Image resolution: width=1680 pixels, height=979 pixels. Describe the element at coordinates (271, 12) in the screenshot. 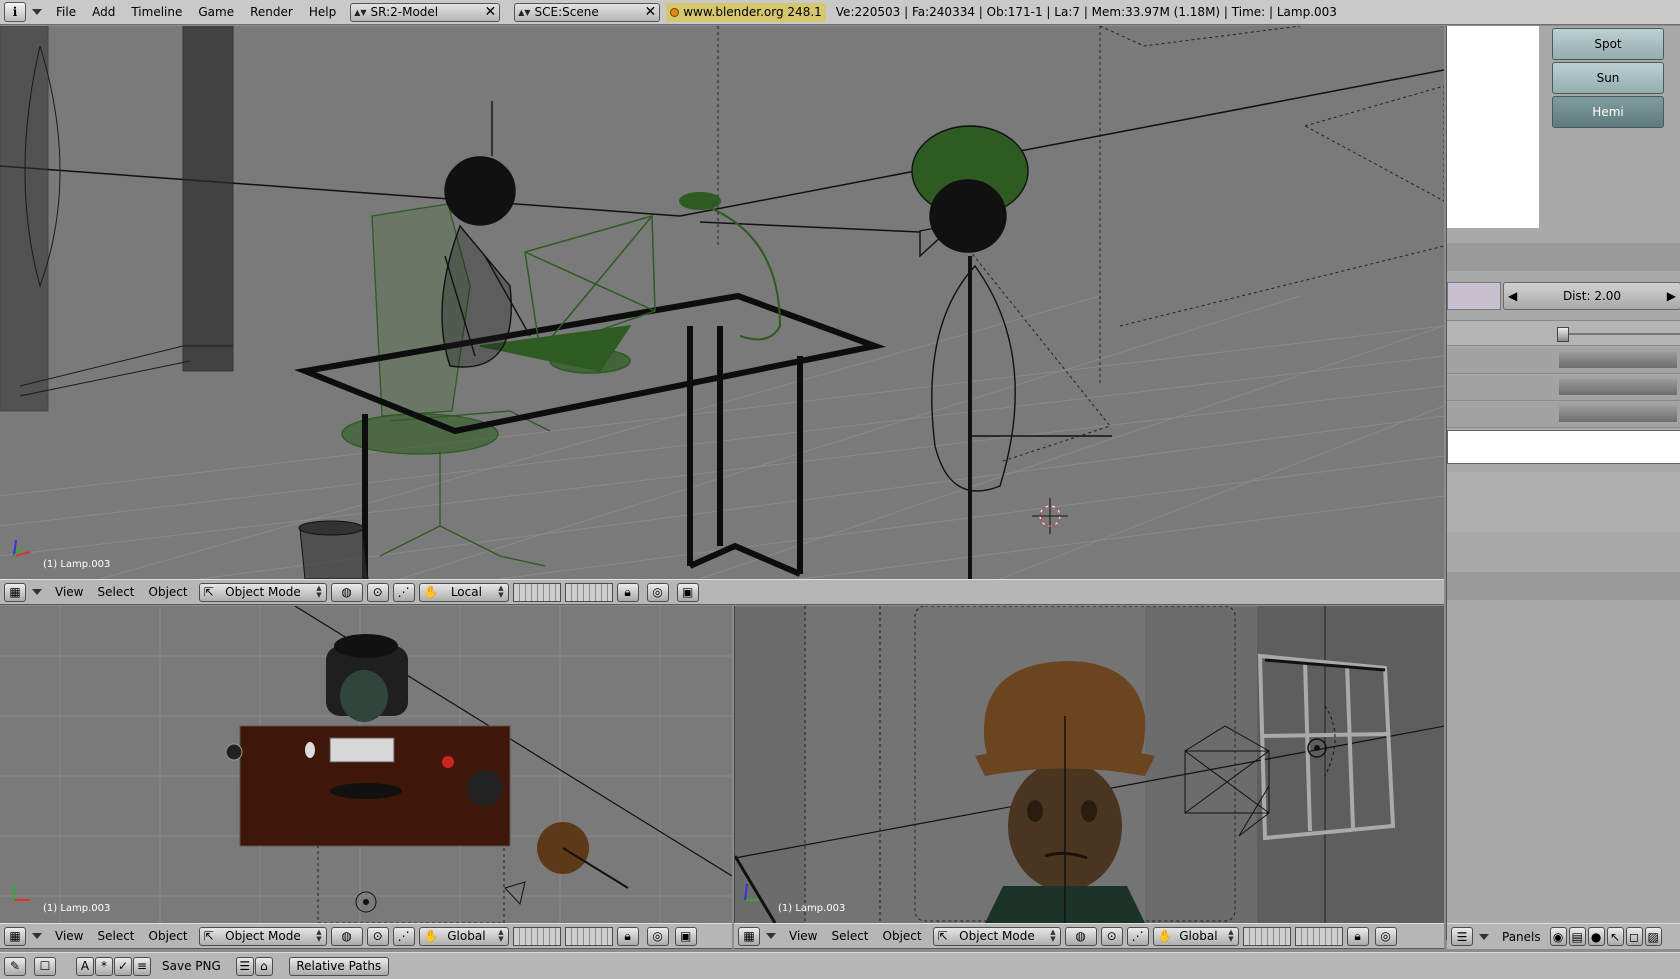

I see `menu-render: Render` at that location.